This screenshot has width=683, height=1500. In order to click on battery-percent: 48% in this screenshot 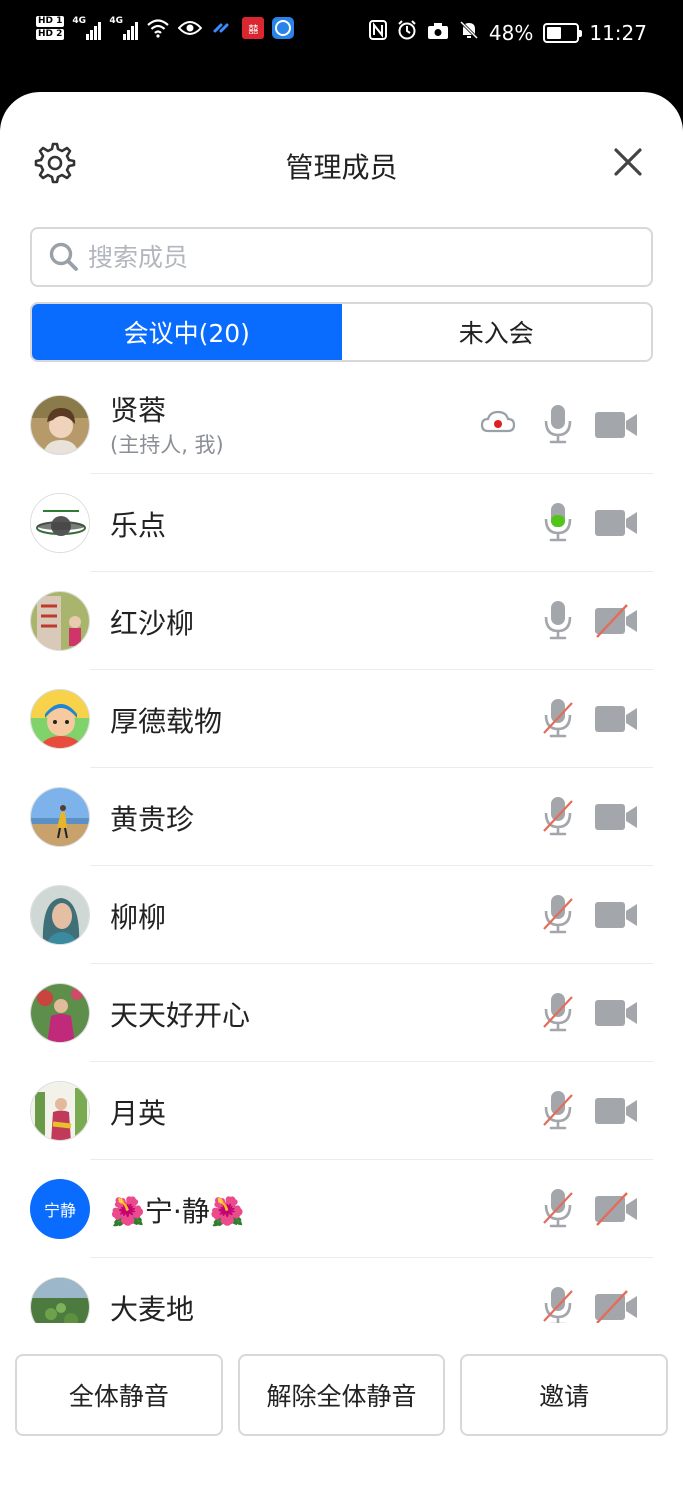, I will do `click(511, 32)`.